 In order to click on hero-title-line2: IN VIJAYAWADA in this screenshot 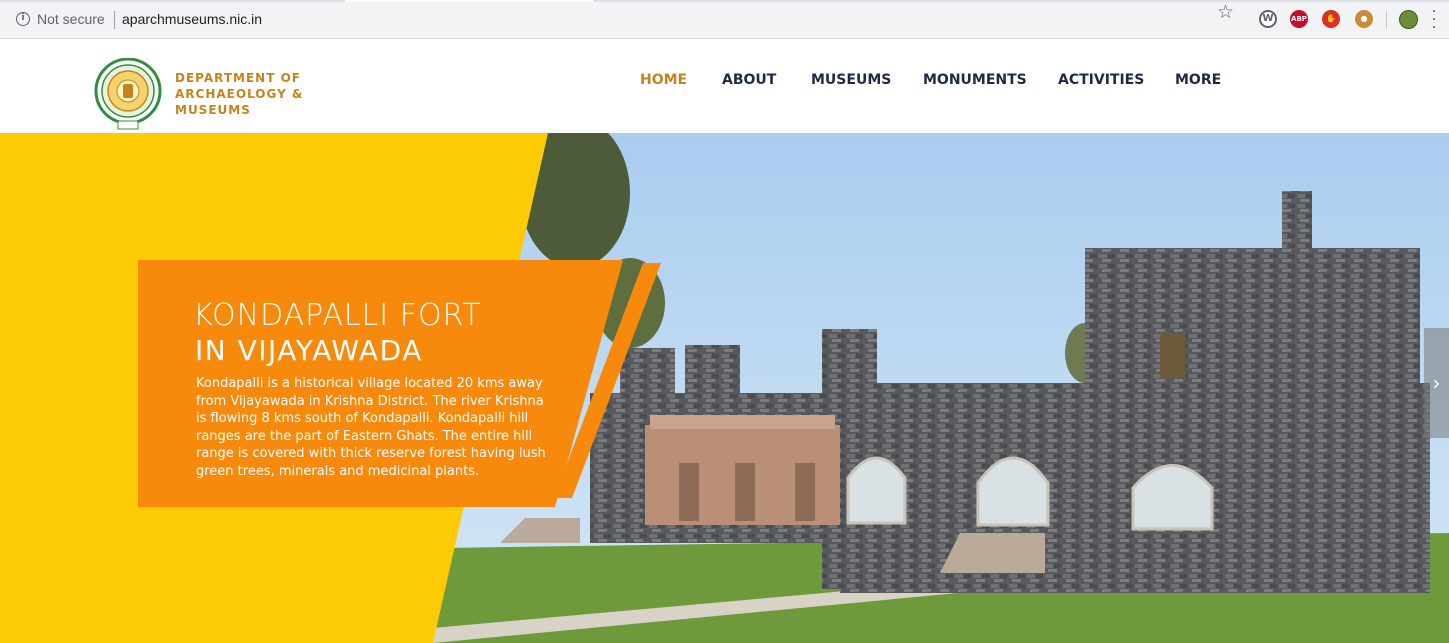, I will do `click(309, 350)`.